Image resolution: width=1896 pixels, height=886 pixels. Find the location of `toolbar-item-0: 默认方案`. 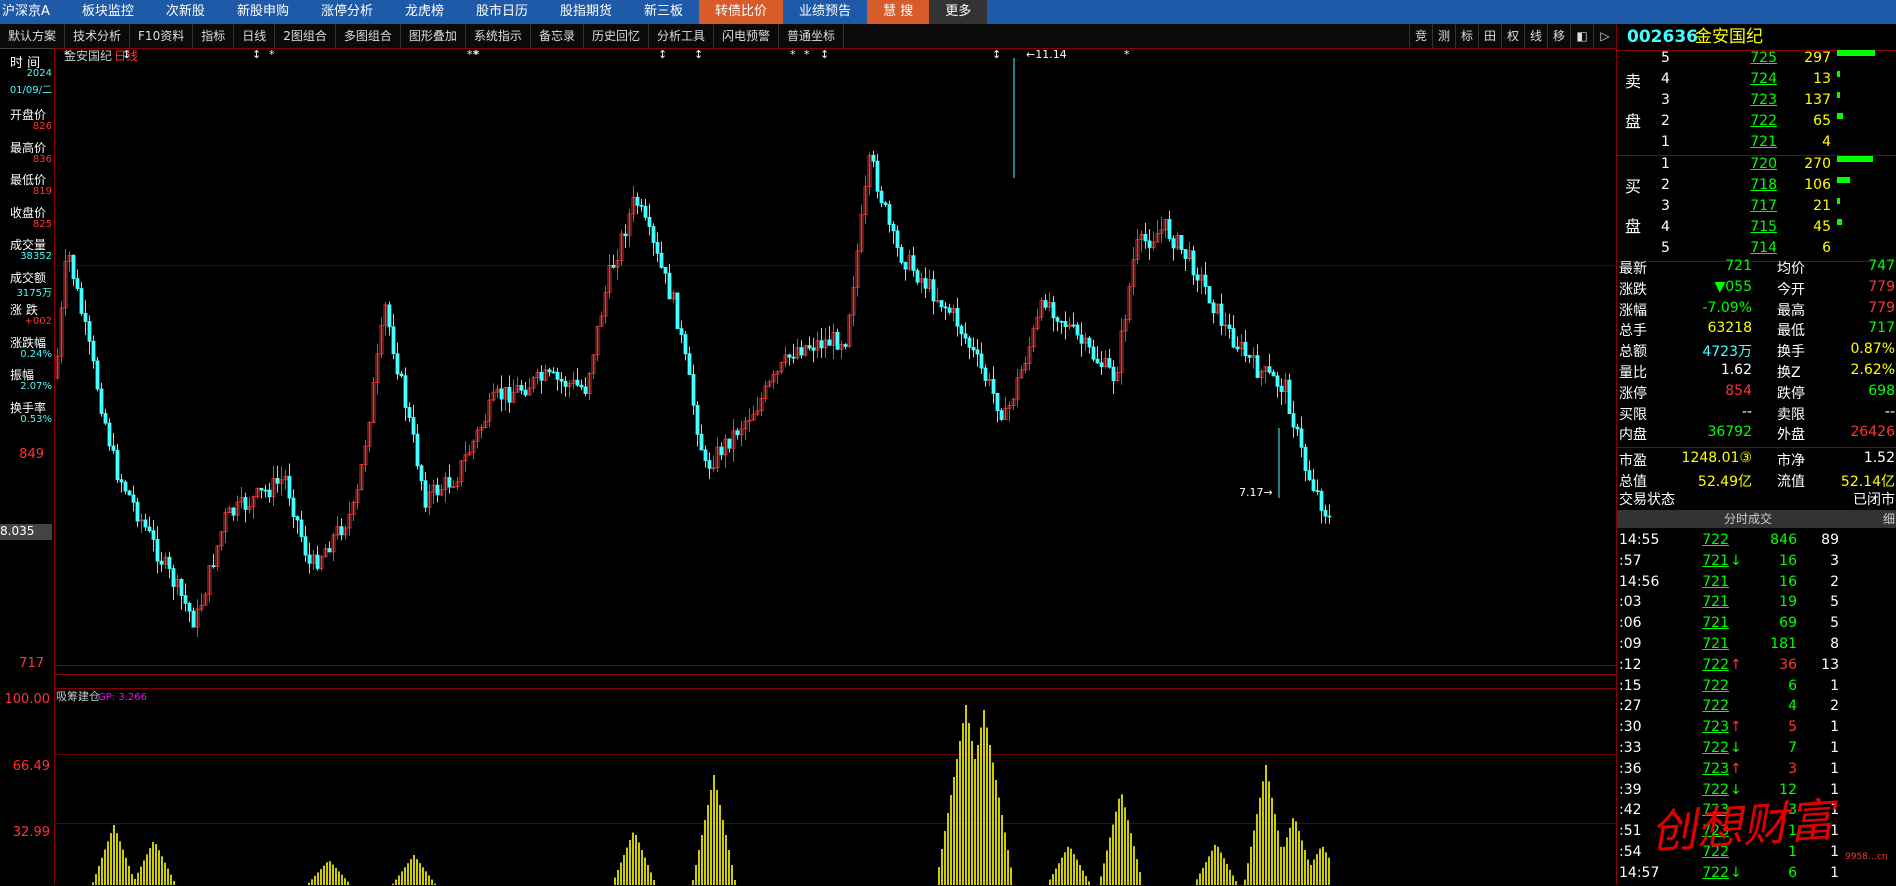

toolbar-item-0: 默认方案 is located at coordinates (33, 36).